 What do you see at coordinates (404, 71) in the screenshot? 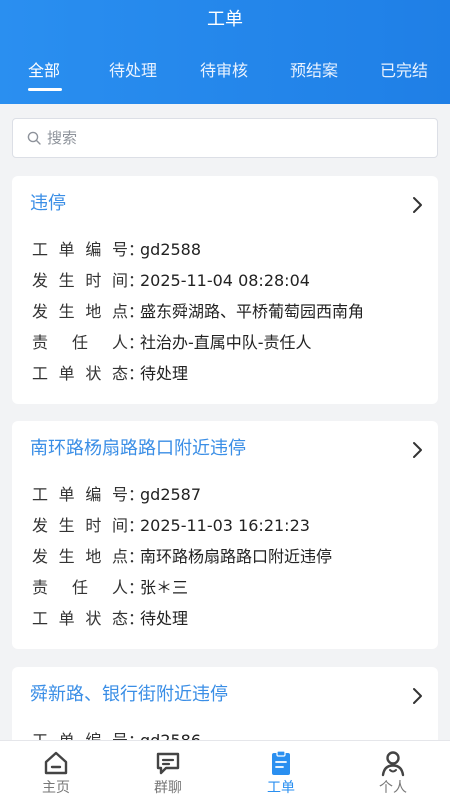
I see `tab-completed: 已完结` at bounding box center [404, 71].